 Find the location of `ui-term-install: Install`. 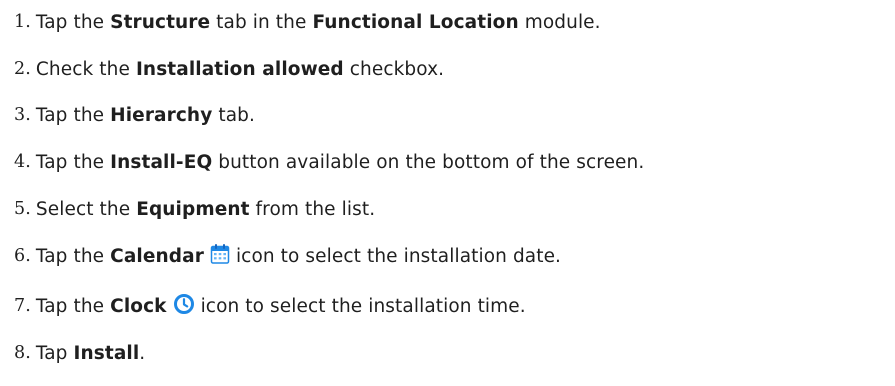

ui-term-install: Install is located at coordinates (106, 353).